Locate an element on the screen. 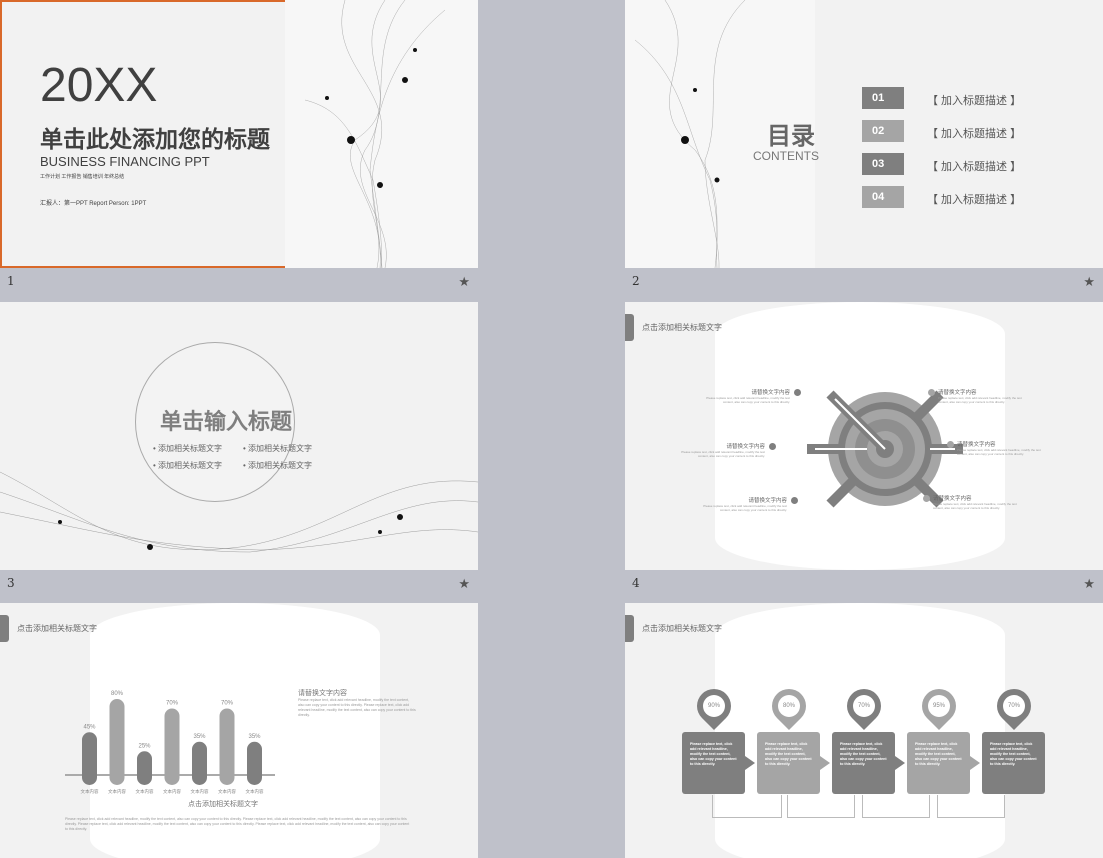 This screenshot has width=1103, height=858. slide-number: 3 is located at coordinates (11, 583).